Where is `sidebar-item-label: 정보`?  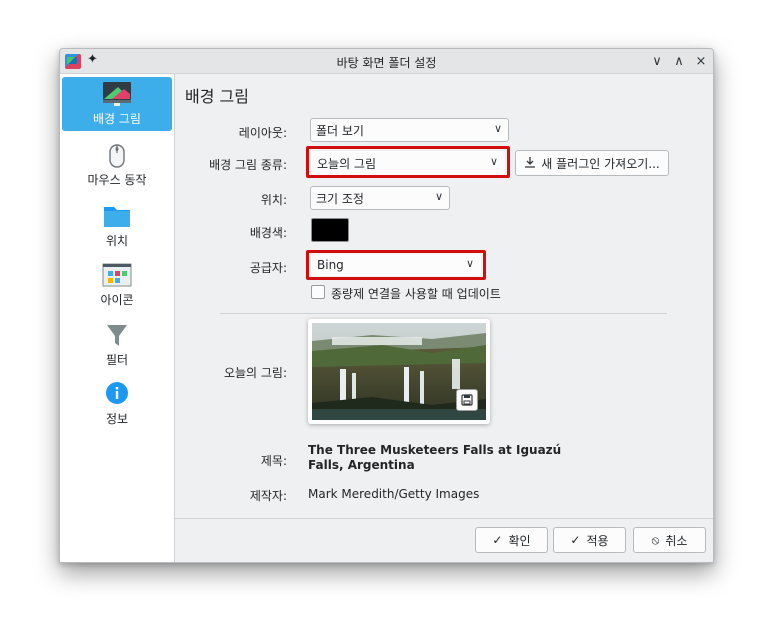
sidebar-item-label: 정보 is located at coordinates (117, 419).